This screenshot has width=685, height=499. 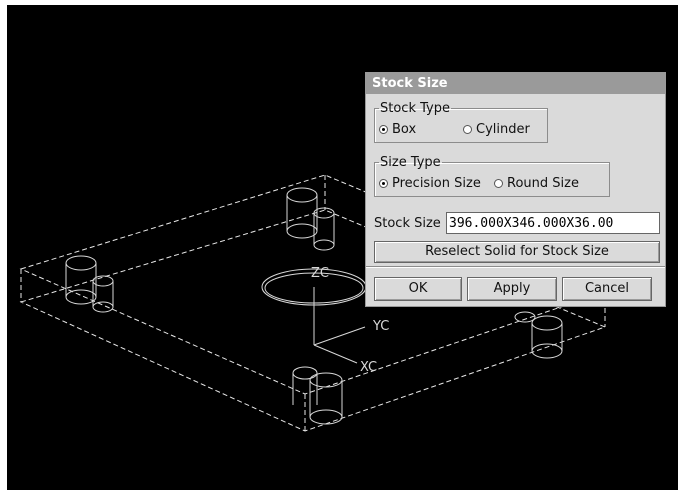 What do you see at coordinates (407, 223) in the screenshot?
I see `stock-size-label: Stock Size` at bounding box center [407, 223].